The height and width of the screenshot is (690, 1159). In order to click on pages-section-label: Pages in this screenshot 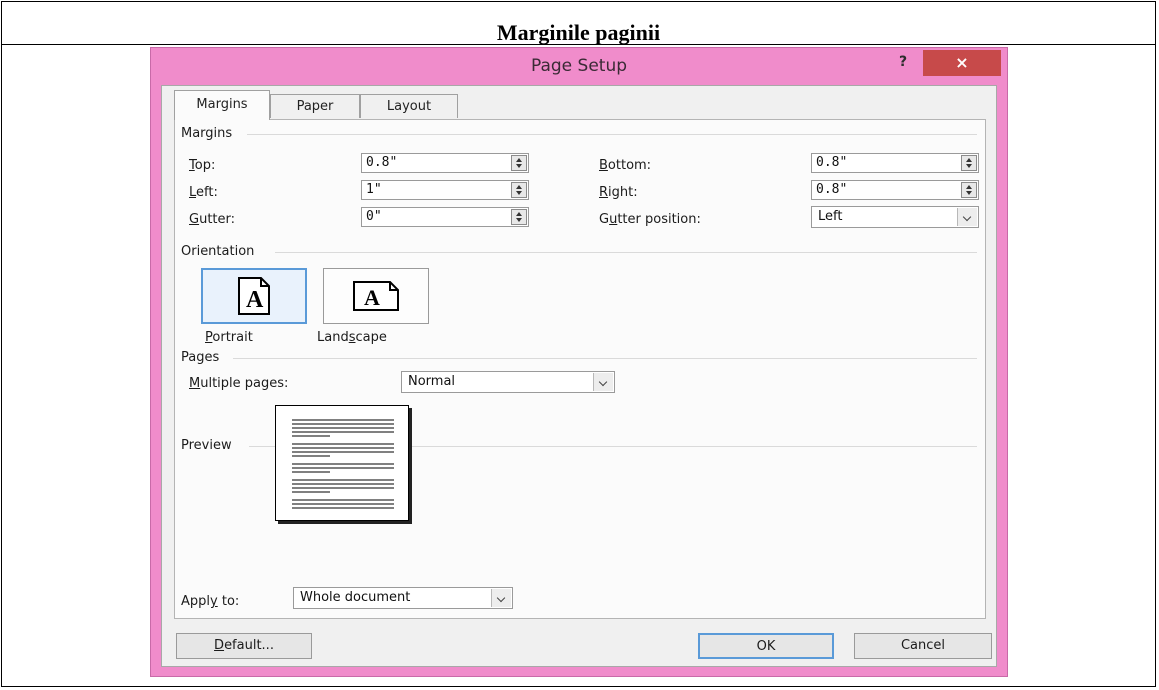, I will do `click(200, 357)`.